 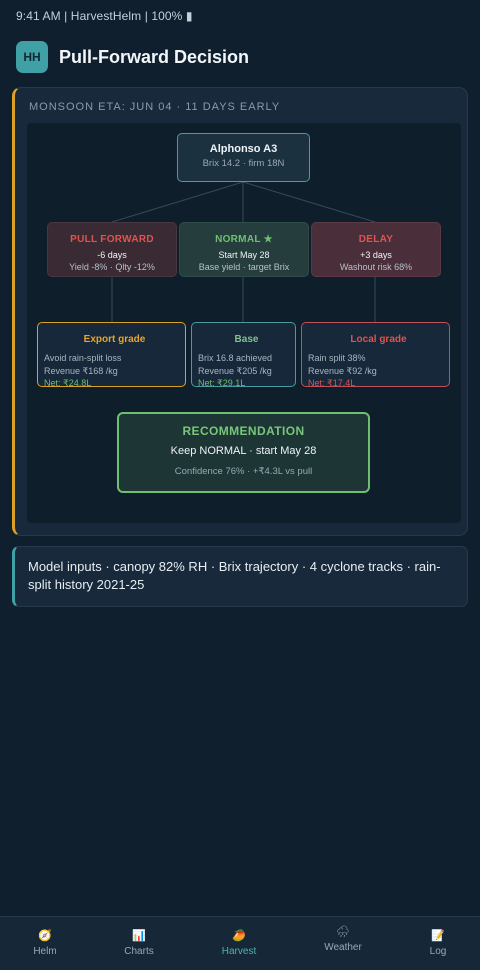 What do you see at coordinates (243, 471) in the screenshot?
I see `recommendation-confidence: Confidence 76% · +₹4.3L vs pull` at bounding box center [243, 471].